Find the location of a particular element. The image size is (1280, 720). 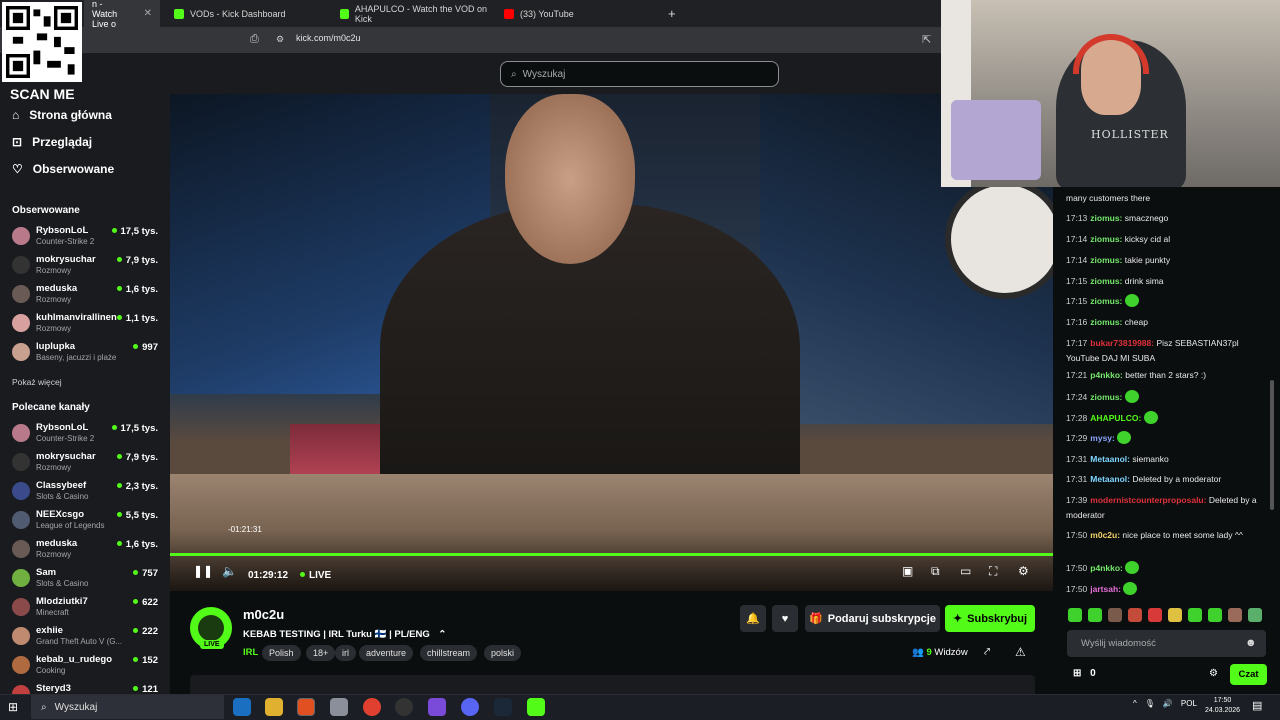

share-icon: ⤤ is located at coordinates (987, 652).